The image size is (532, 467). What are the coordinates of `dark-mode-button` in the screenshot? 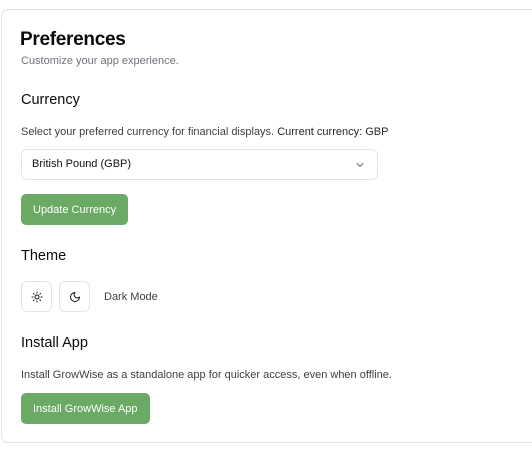 It's located at (74, 296).